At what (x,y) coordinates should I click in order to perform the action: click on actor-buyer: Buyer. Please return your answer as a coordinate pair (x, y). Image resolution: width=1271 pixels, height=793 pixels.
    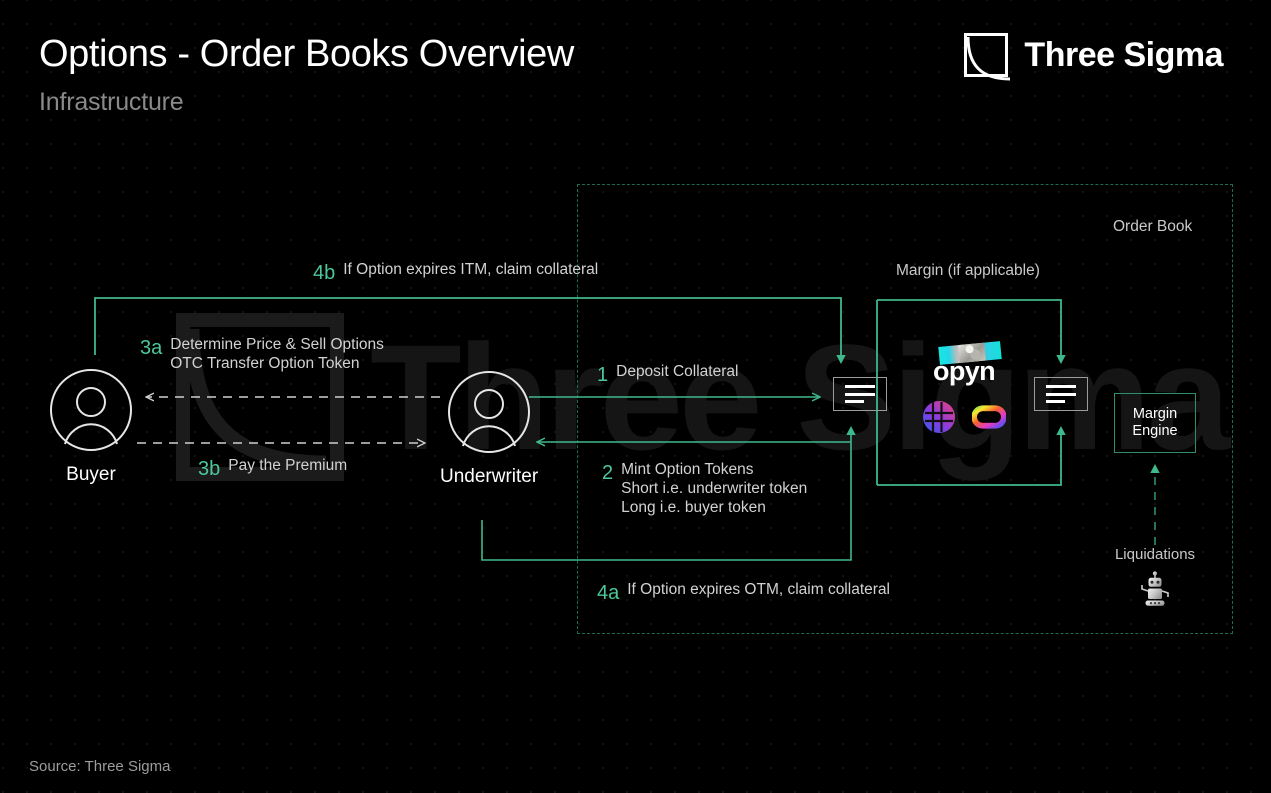
    Looking at the image, I should click on (91, 427).